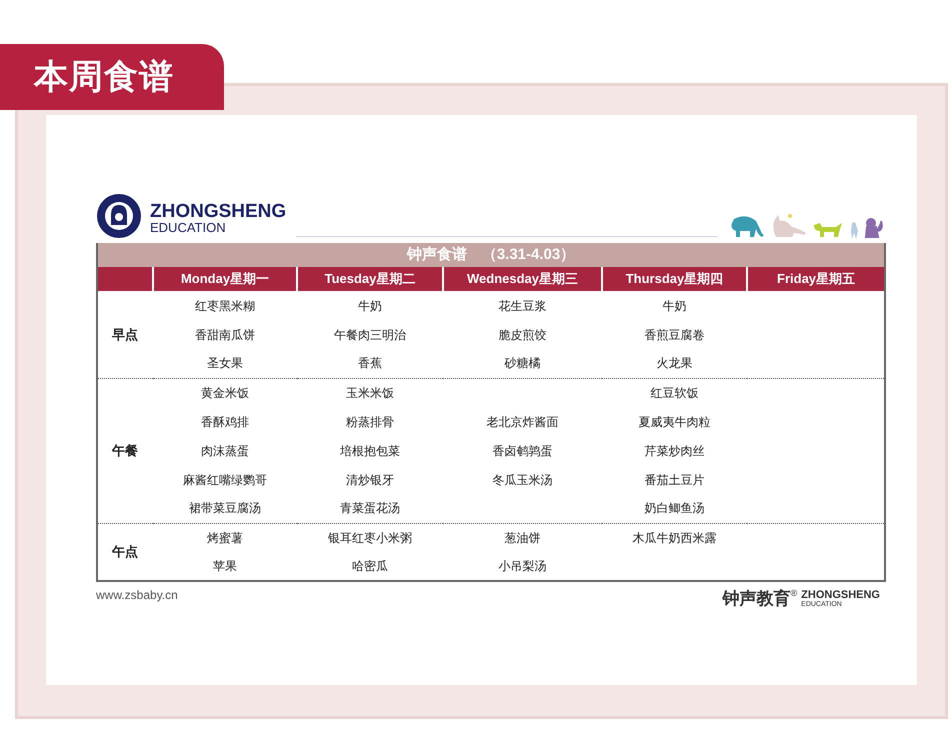 The image size is (950, 753). What do you see at coordinates (370, 363) in the screenshot?
I see `dish-name: 香蕉` at bounding box center [370, 363].